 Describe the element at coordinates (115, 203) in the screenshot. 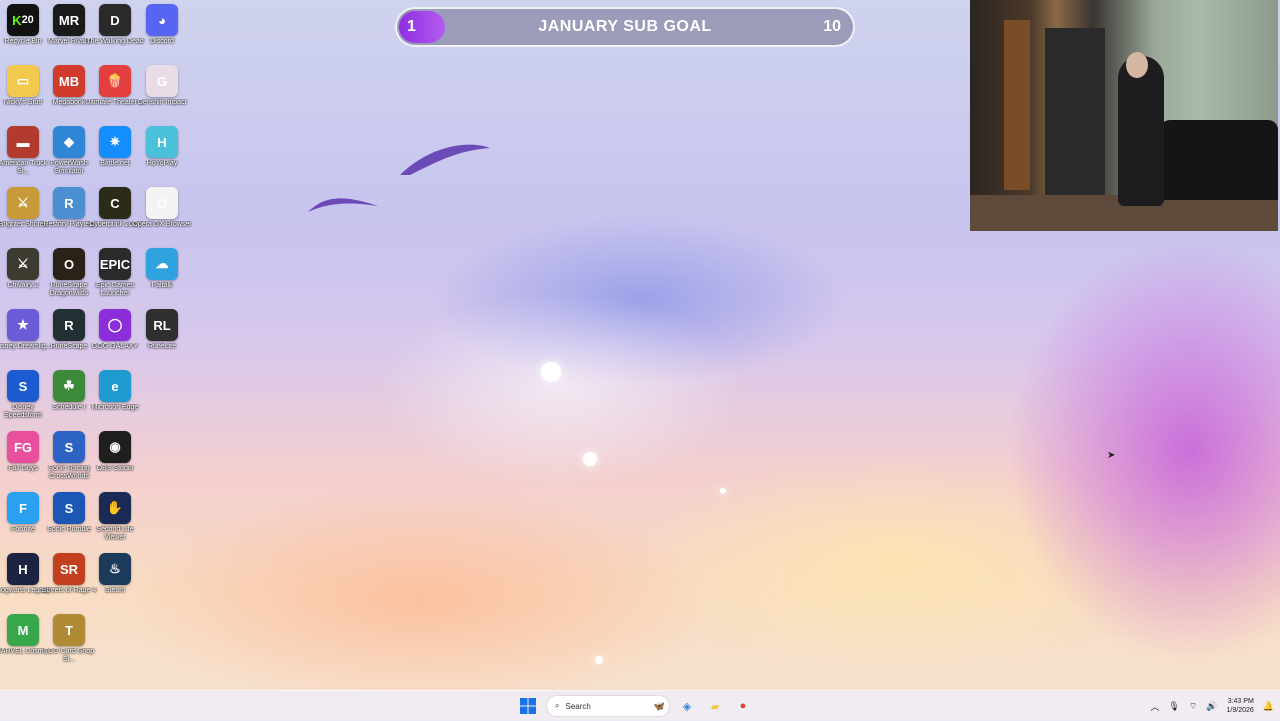

I see `cyberpunk-icon: C` at that location.